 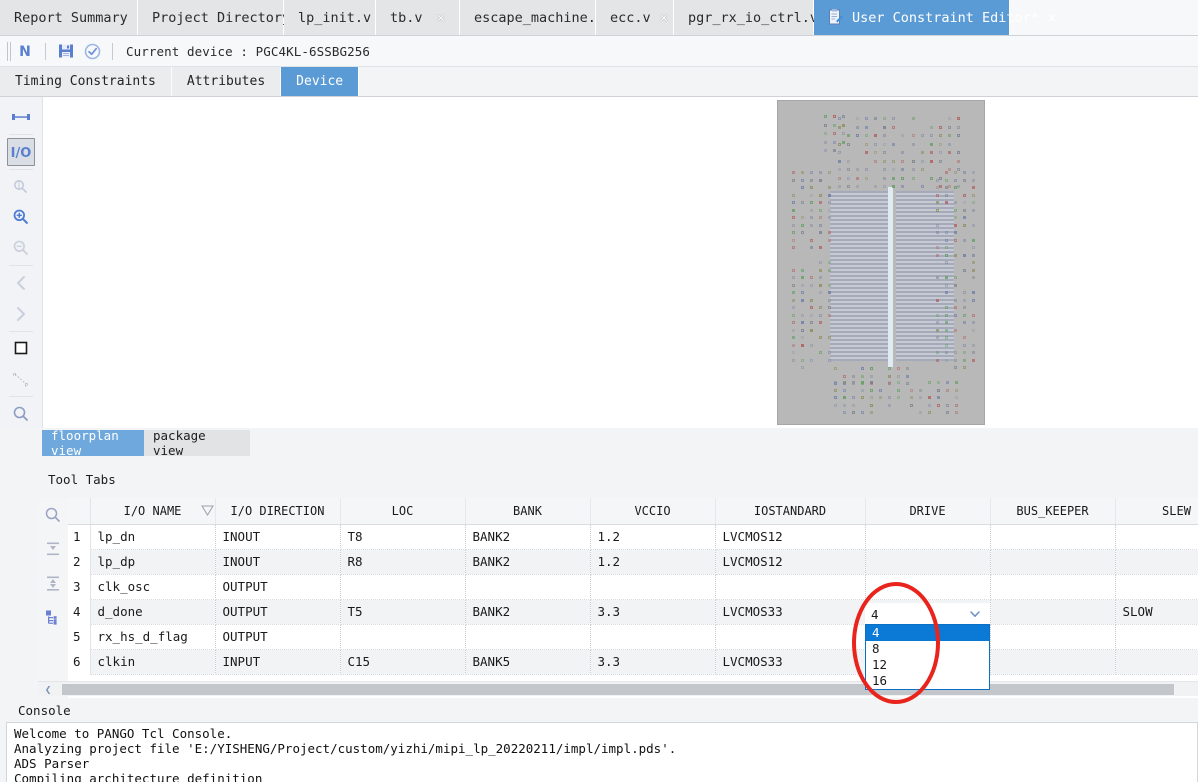 What do you see at coordinates (153, 662) in the screenshot?
I see `cell-io_name: clkin` at bounding box center [153, 662].